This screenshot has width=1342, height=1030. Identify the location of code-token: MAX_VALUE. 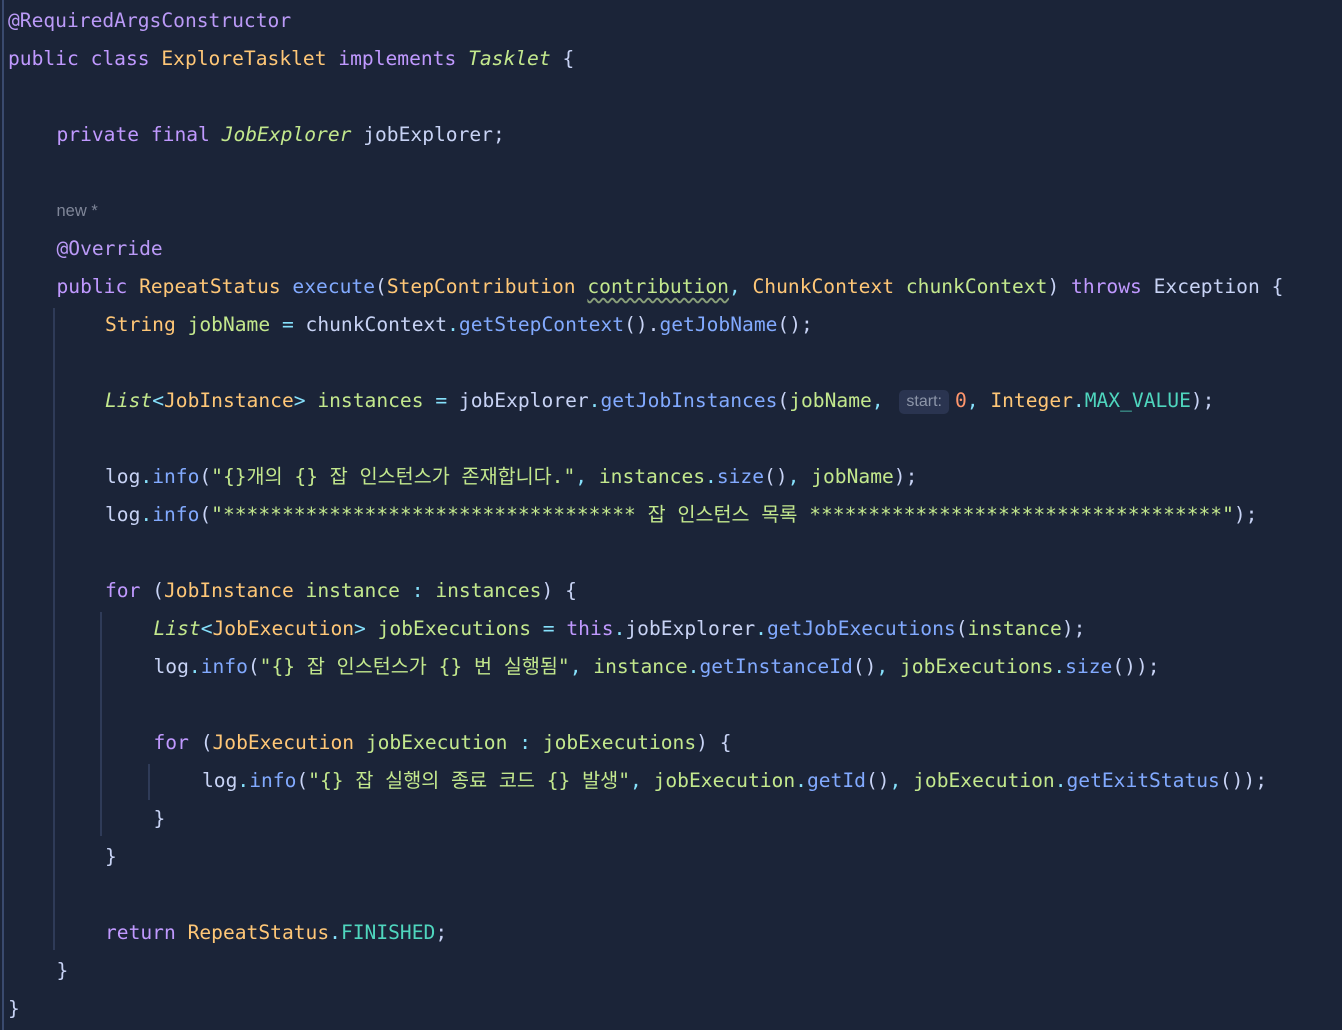
(1137, 400).